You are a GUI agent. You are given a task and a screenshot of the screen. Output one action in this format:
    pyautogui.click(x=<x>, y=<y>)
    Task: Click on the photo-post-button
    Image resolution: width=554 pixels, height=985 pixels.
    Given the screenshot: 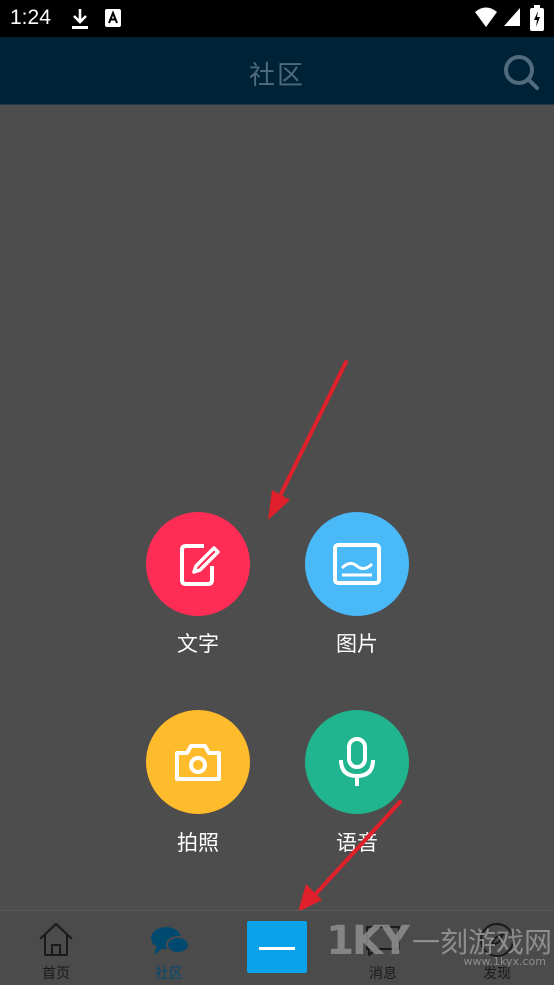 What is the action you would take?
    pyautogui.click(x=198, y=762)
    